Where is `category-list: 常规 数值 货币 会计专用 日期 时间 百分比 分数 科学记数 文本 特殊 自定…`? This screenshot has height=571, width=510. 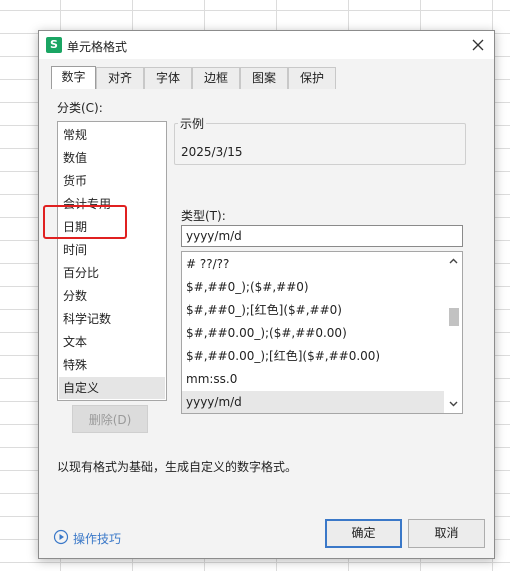 category-list: 常规 数值 货币 会计专用 日期 时间 百分比 分数 科学记数 文本 特殊 自定… is located at coordinates (112, 261).